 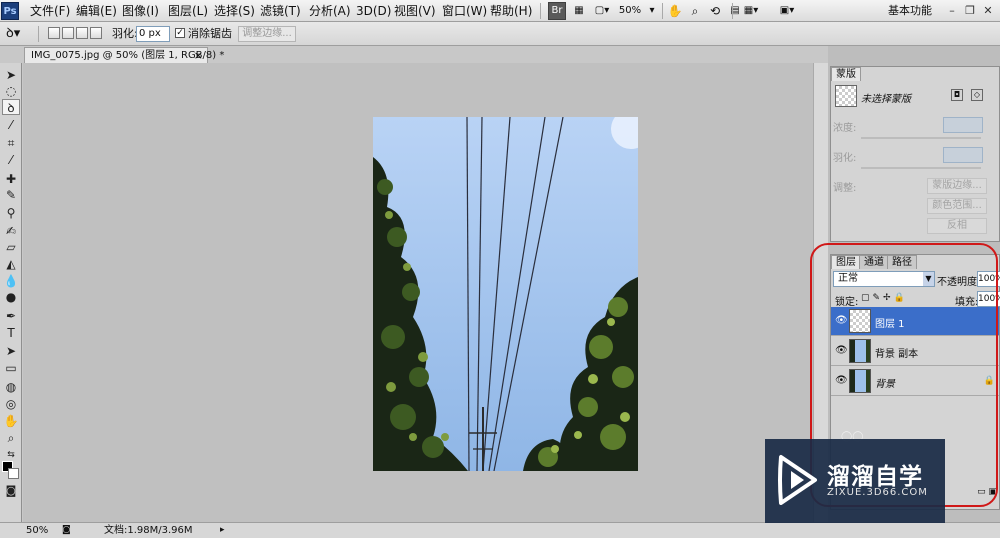 What do you see at coordinates (13, 473) in the screenshot?
I see `background-color-swatch` at bounding box center [13, 473].